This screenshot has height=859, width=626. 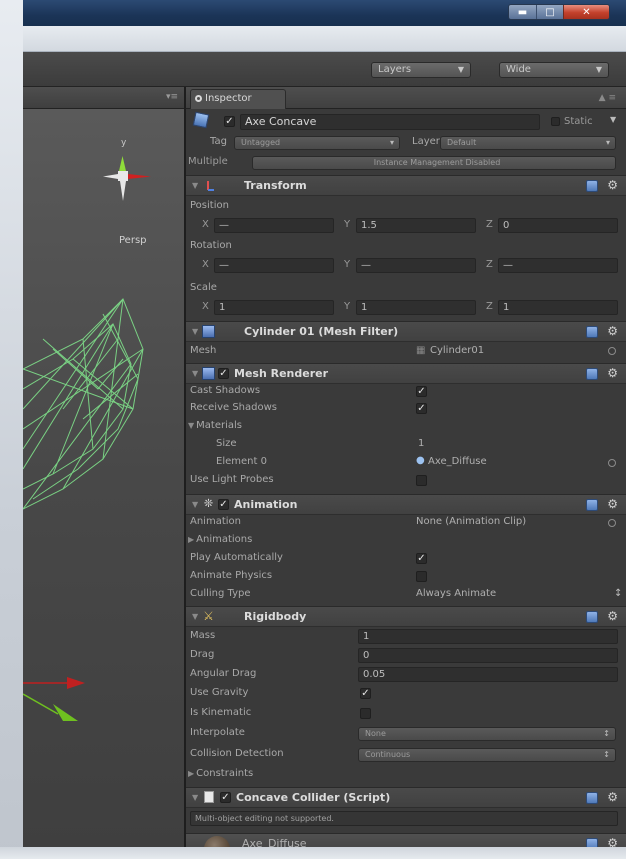 I want to click on mass-field: 1, so click(x=488, y=636).